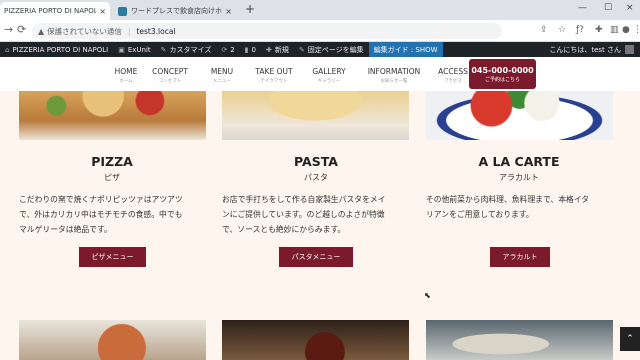  I want to click on admin-customize: ✎ カスタマイズ, so click(186, 49).